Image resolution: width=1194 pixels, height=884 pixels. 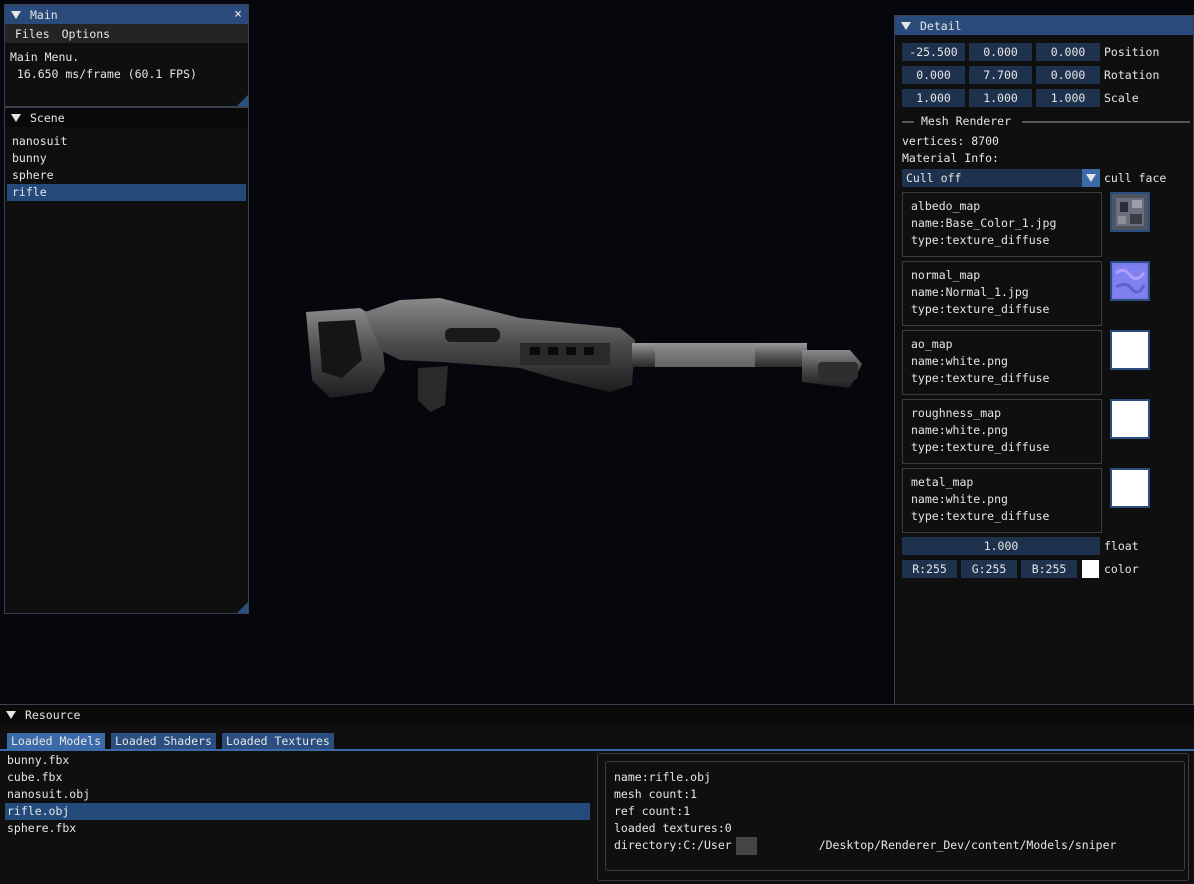 What do you see at coordinates (47, 117) in the screenshot?
I see `scene-window-title: Scene` at bounding box center [47, 117].